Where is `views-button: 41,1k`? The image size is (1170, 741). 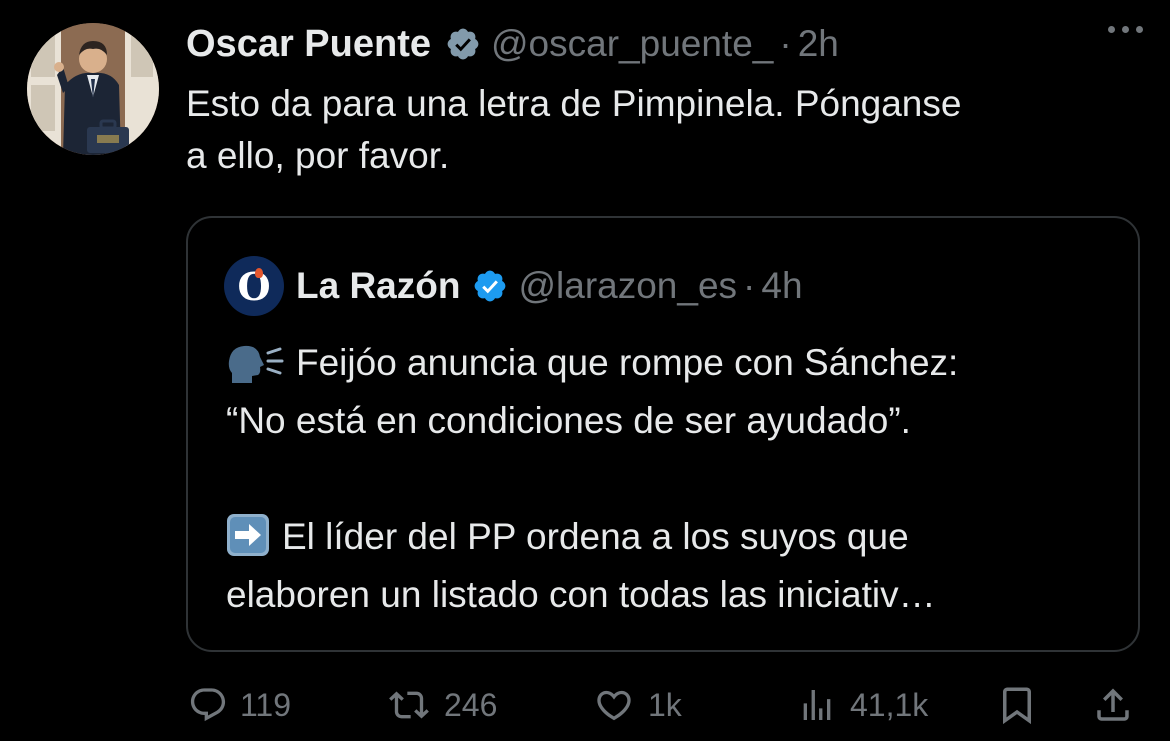 views-button: 41,1k is located at coordinates (862, 705).